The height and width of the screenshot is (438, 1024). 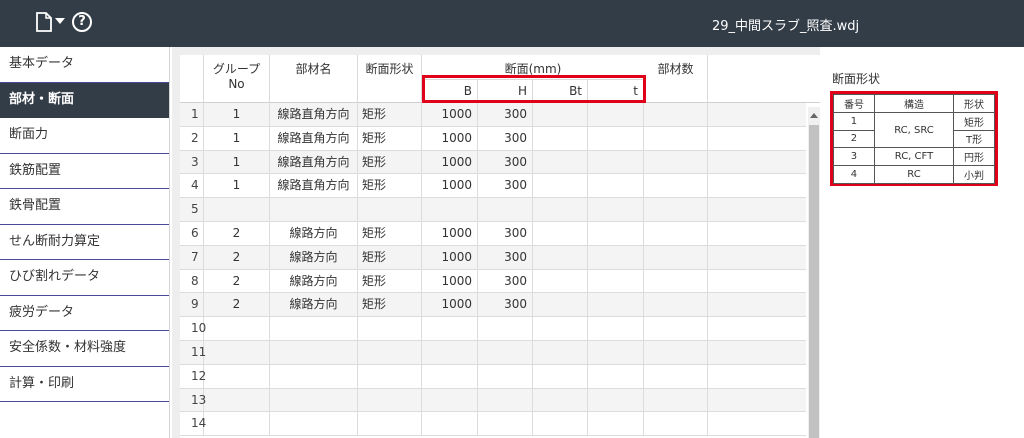 I want to click on scroll-thumb, so click(x=814, y=281).